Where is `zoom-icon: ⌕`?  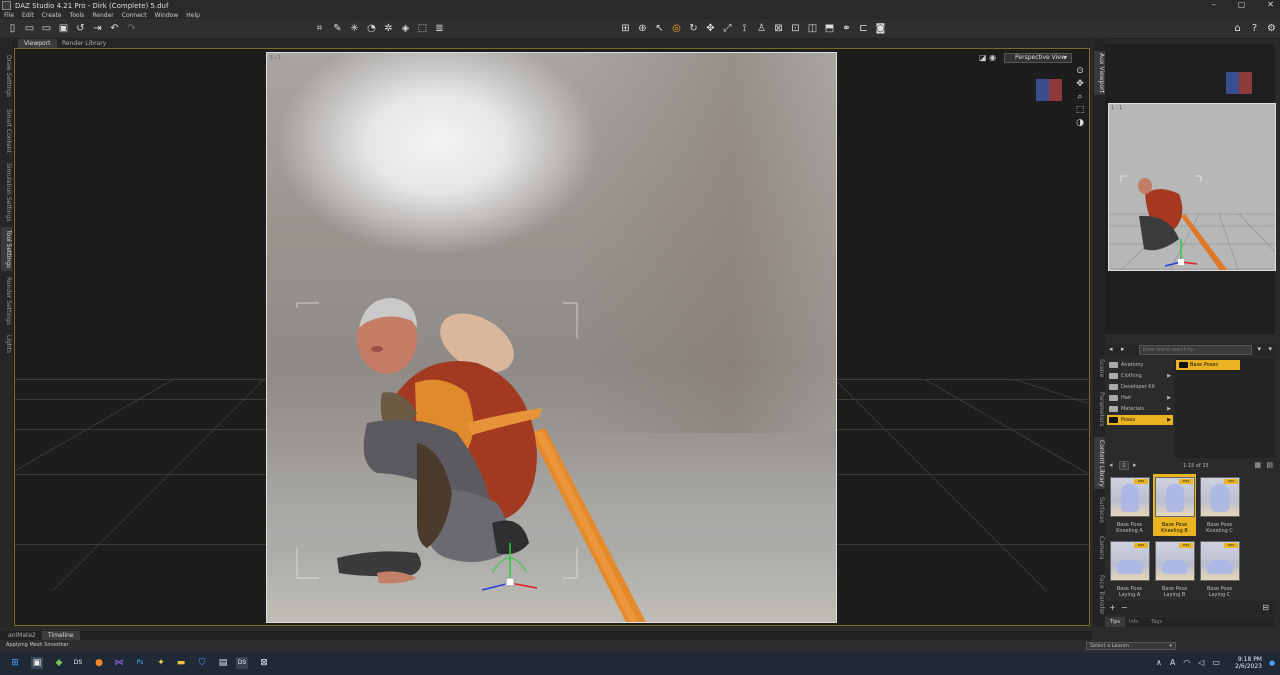 zoom-icon: ⌕ is located at coordinates (1079, 97).